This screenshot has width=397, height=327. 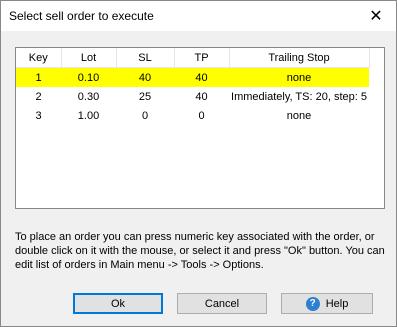 I want to click on help-button-label: Help, so click(x=337, y=303).